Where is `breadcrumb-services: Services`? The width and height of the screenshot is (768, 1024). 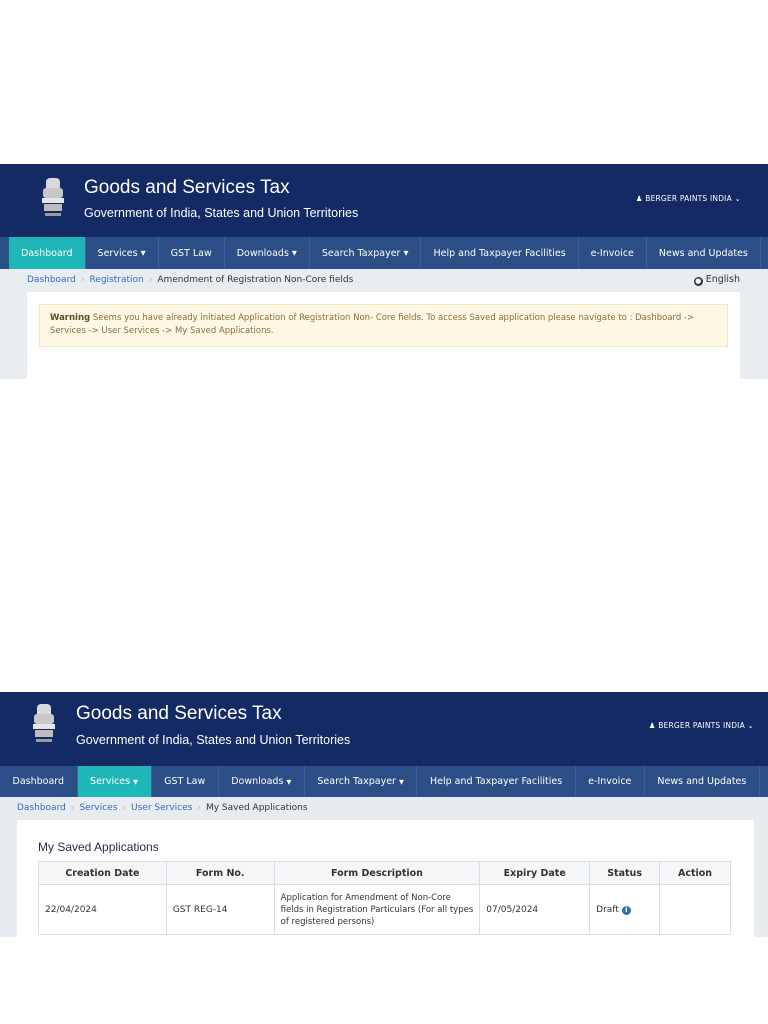
breadcrumb-services: Services is located at coordinates (98, 808).